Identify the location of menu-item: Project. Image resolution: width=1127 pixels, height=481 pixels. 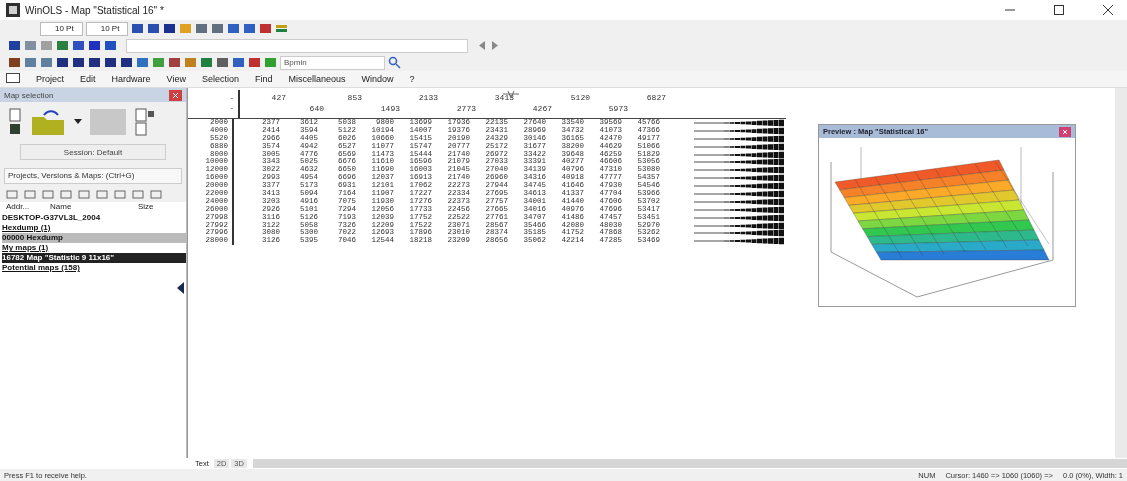
(50, 79).